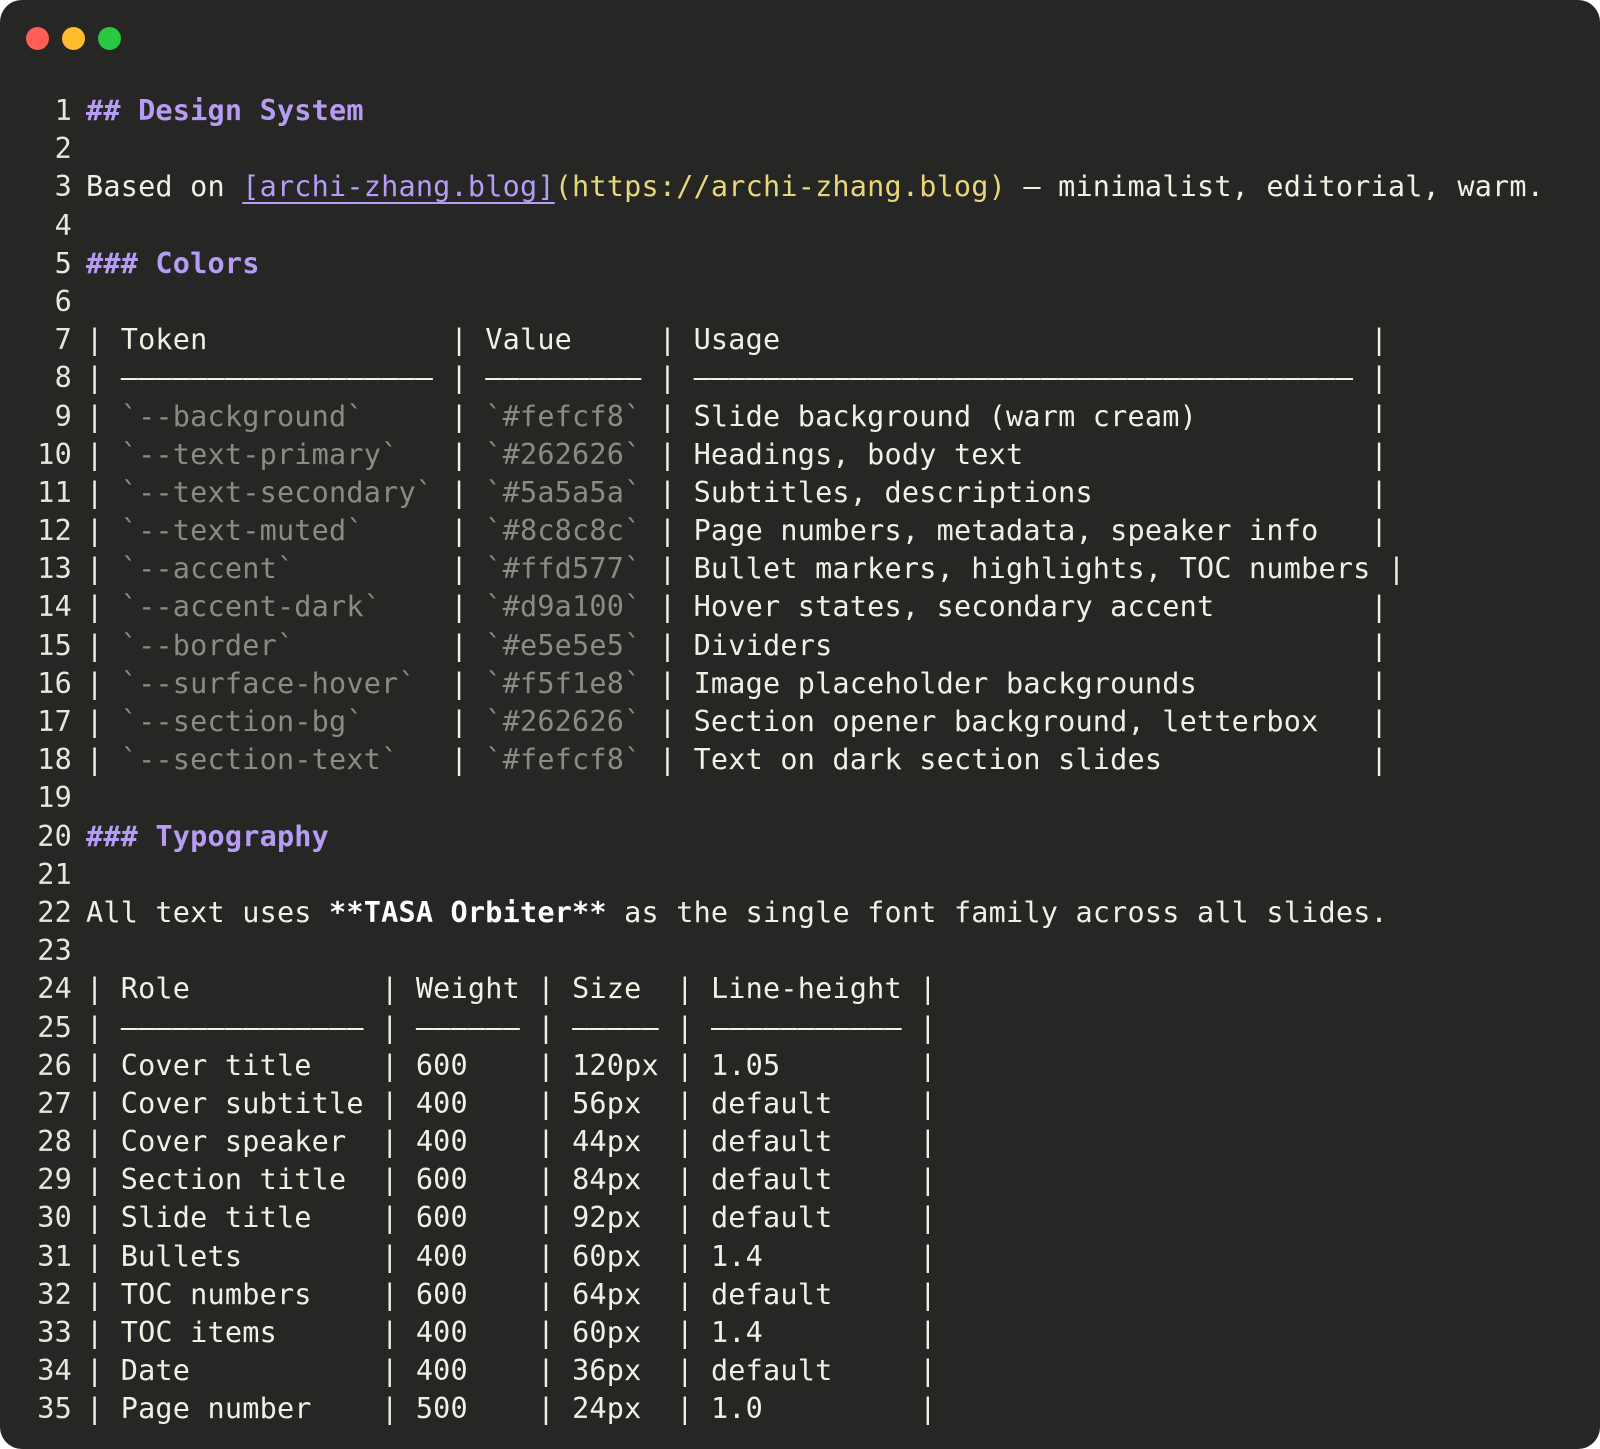 Image resolution: width=1600 pixels, height=1449 pixels. I want to click on typo-header-size: Size, so click(615, 989).